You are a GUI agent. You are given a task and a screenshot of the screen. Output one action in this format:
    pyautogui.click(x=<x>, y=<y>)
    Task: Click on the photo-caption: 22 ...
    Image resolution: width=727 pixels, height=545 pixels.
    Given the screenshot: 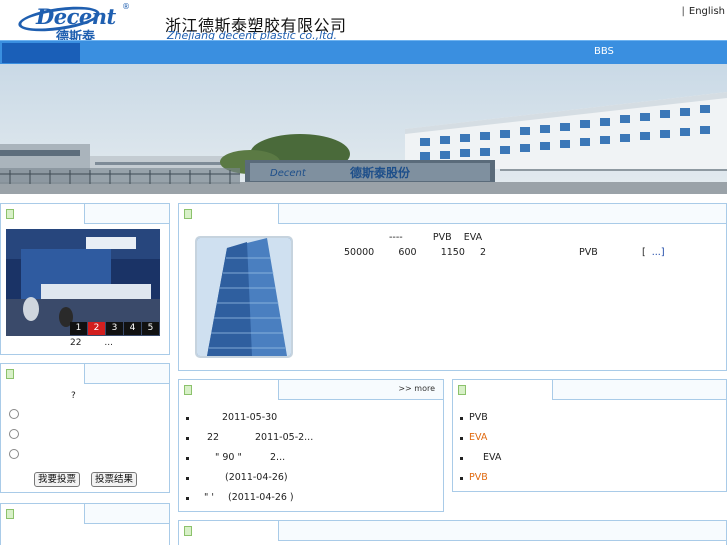 What is the action you would take?
    pyautogui.click(x=91, y=343)
    